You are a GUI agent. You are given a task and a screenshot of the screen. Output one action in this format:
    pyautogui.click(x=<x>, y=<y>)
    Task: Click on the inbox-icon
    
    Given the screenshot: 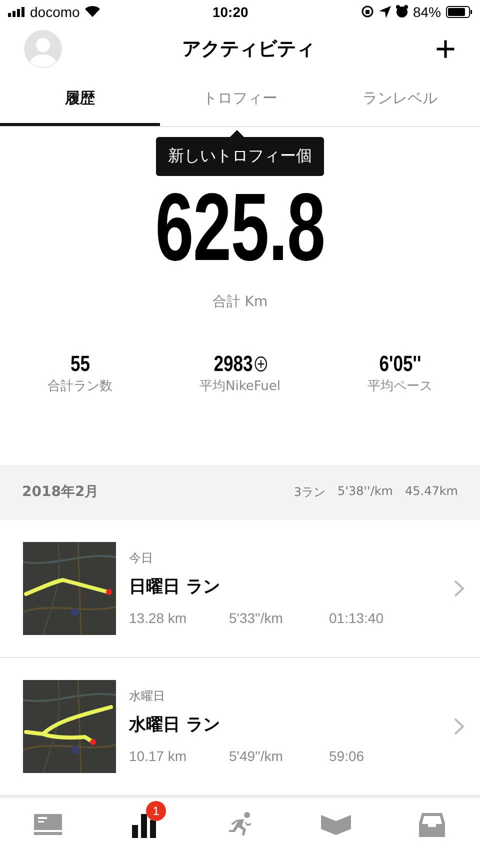 What is the action you would take?
    pyautogui.click(x=432, y=825)
    